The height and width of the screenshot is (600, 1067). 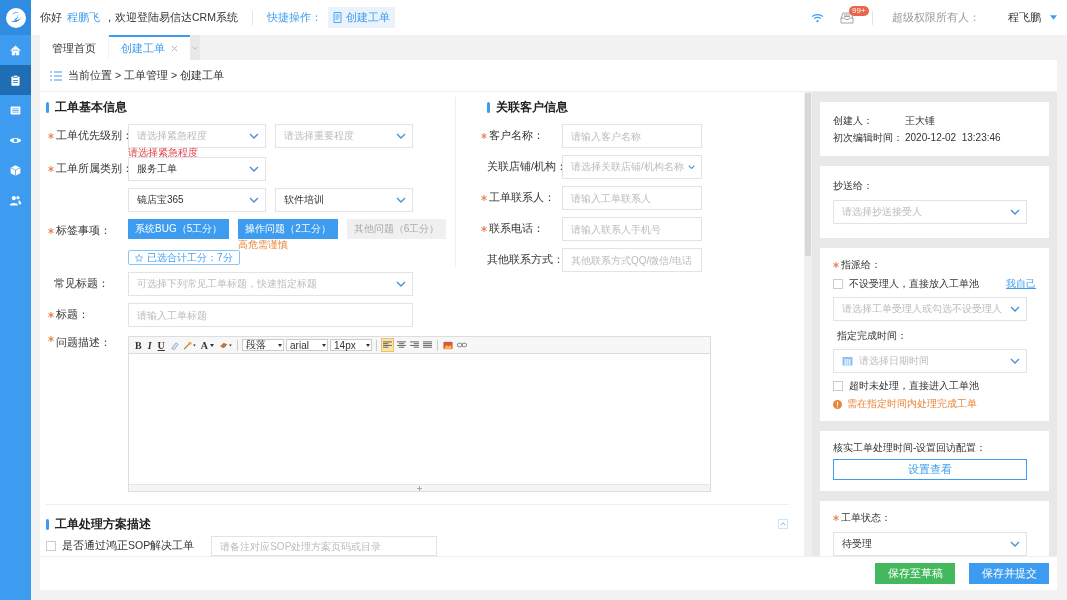 What do you see at coordinates (15, 50) in the screenshot?
I see `home-icon` at bounding box center [15, 50].